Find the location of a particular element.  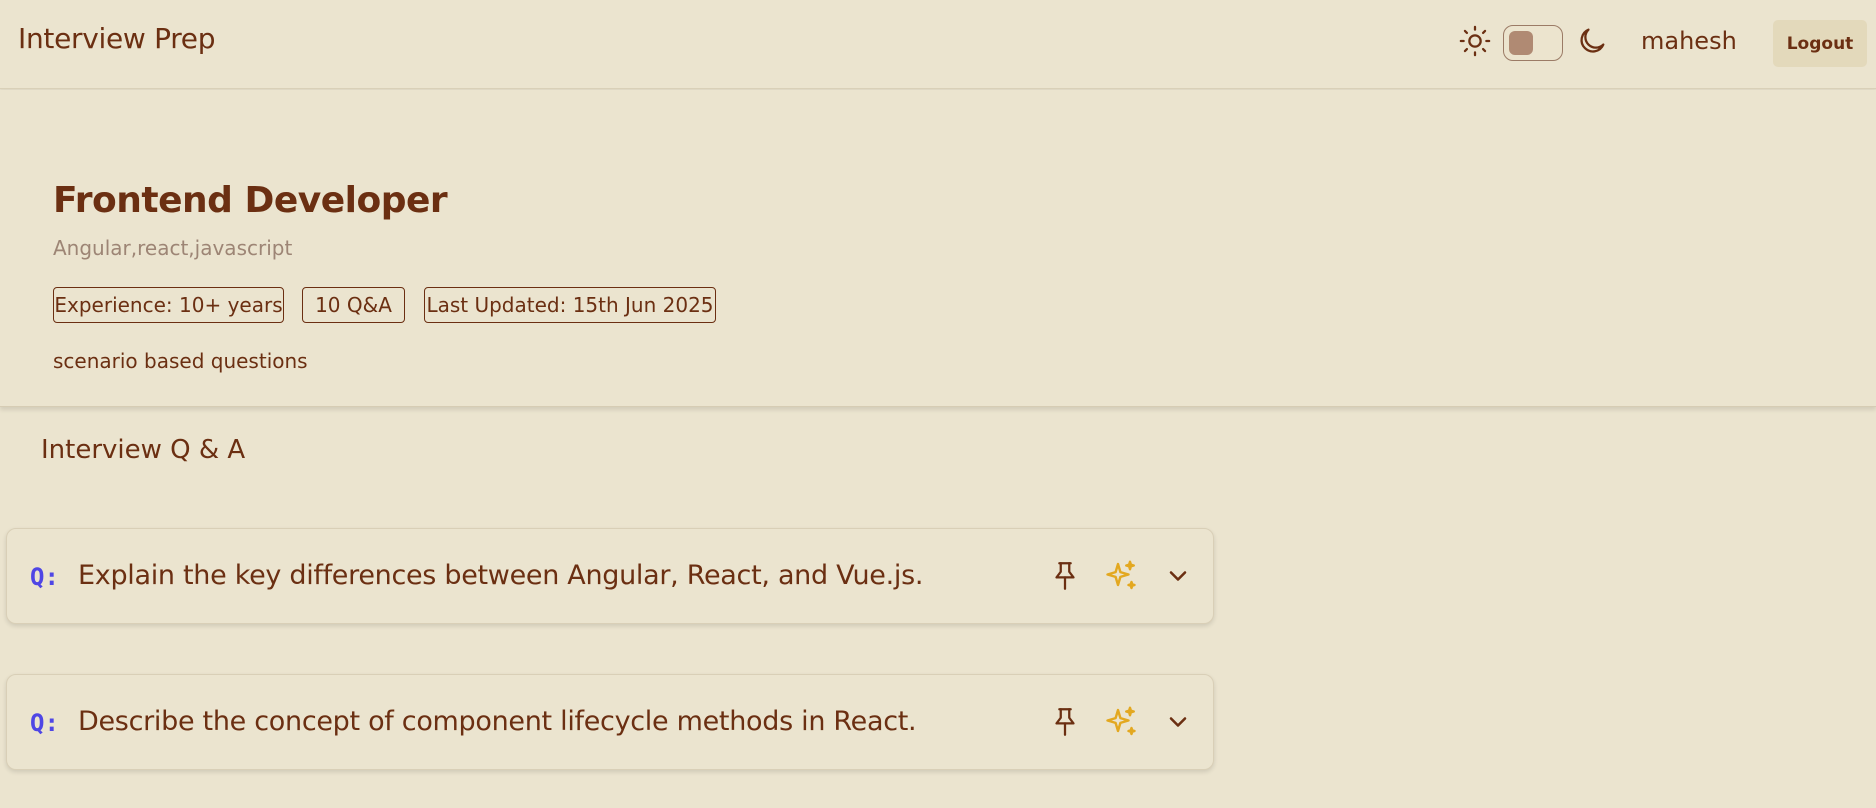

qa-section-title: Interview Q & A is located at coordinates (143, 450).